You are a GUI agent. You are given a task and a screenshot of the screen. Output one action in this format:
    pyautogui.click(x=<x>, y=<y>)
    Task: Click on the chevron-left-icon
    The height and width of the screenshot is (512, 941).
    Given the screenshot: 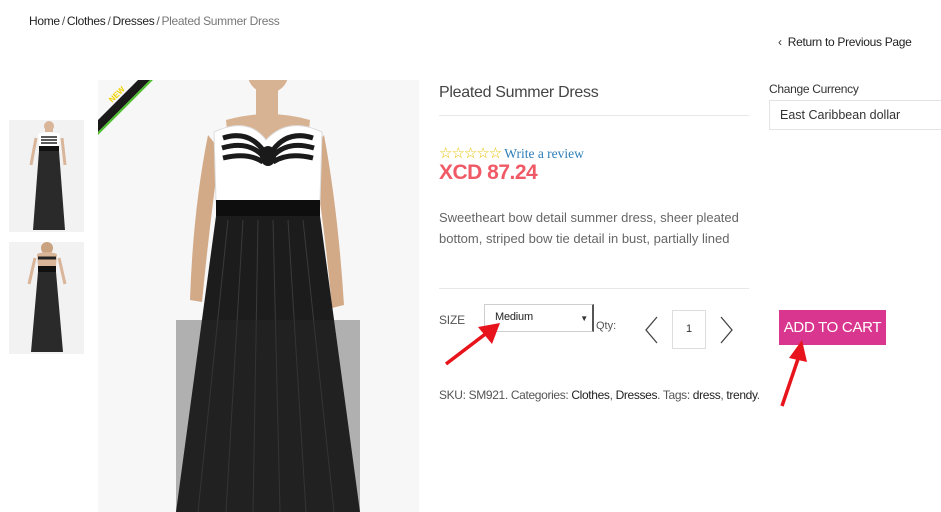 What is the action you would take?
    pyautogui.click(x=651, y=330)
    